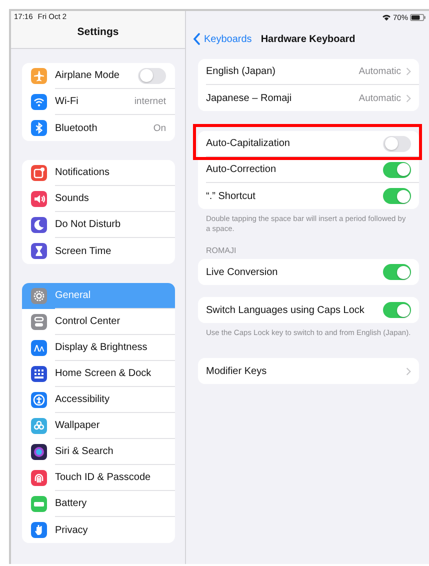  I want to click on sidebar-item: Home Screen & Dock, so click(98, 374).